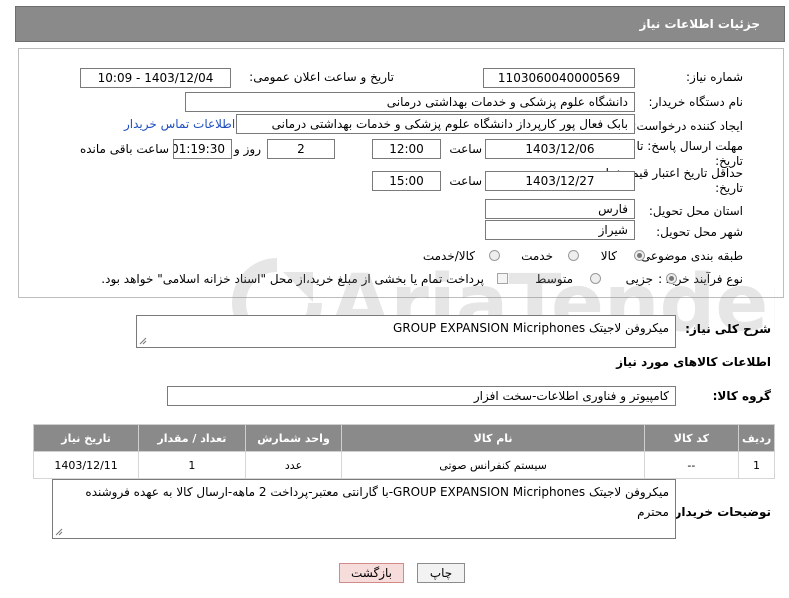 This screenshot has height=598, width=789. I want to click on page-title: جزئیات اطلاعات نیاز, so click(699, 24).